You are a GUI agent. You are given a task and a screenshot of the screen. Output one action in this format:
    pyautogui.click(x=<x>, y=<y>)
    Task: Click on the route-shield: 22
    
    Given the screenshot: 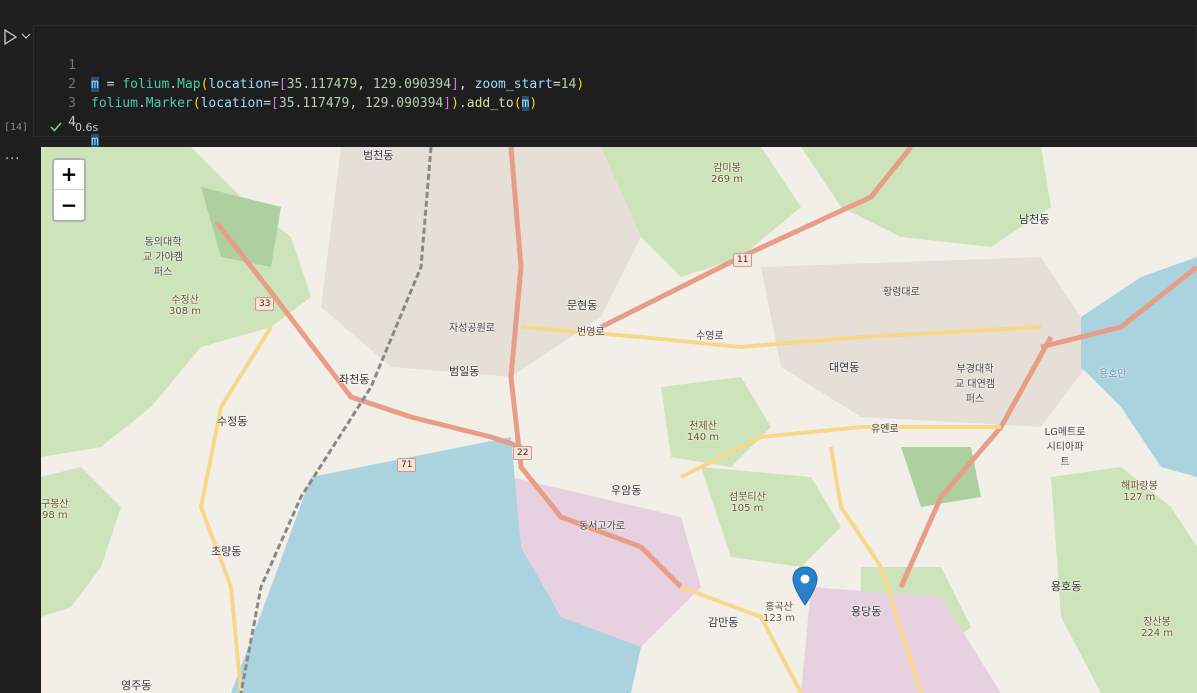 What is the action you would take?
    pyautogui.click(x=523, y=453)
    